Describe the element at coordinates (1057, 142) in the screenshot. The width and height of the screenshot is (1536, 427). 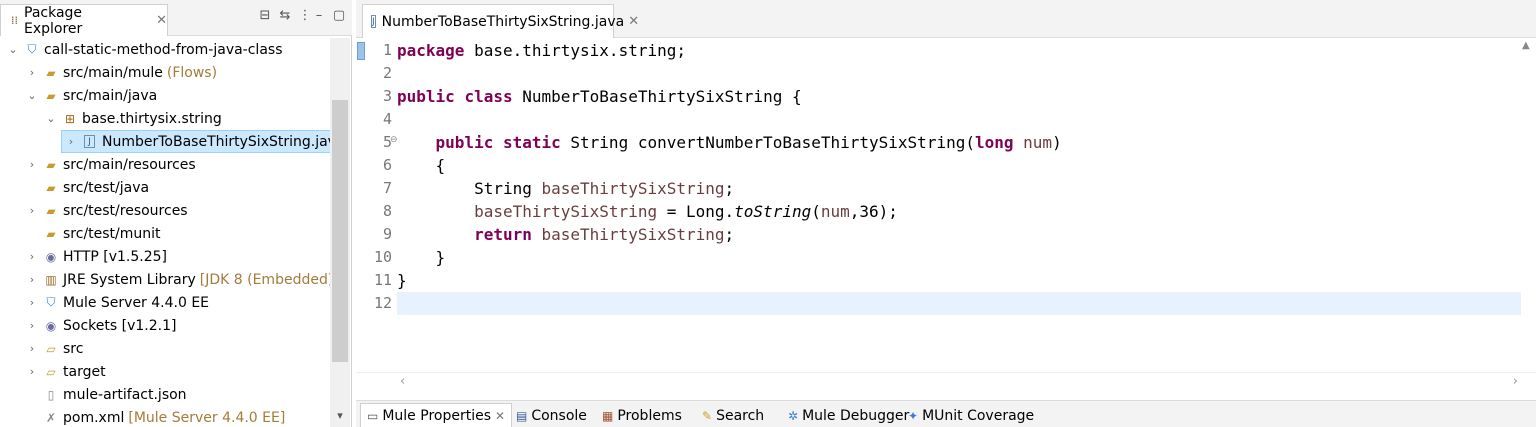
I see `code-token: )` at that location.